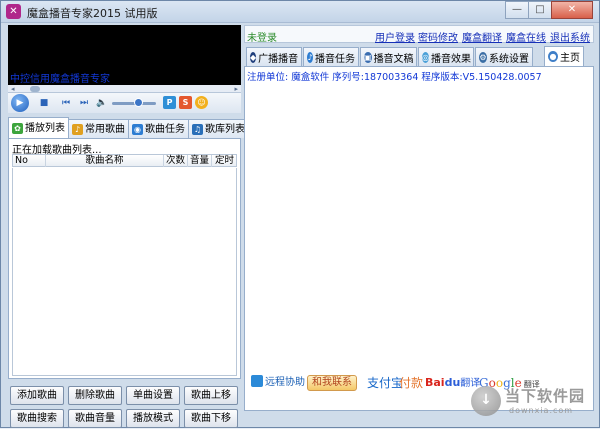 The height and width of the screenshot is (429, 600). What do you see at coordinates (37, 418) in the screenshot?
I see `search-song-button: 歌曲搜索` at bounding box center [37, 418].